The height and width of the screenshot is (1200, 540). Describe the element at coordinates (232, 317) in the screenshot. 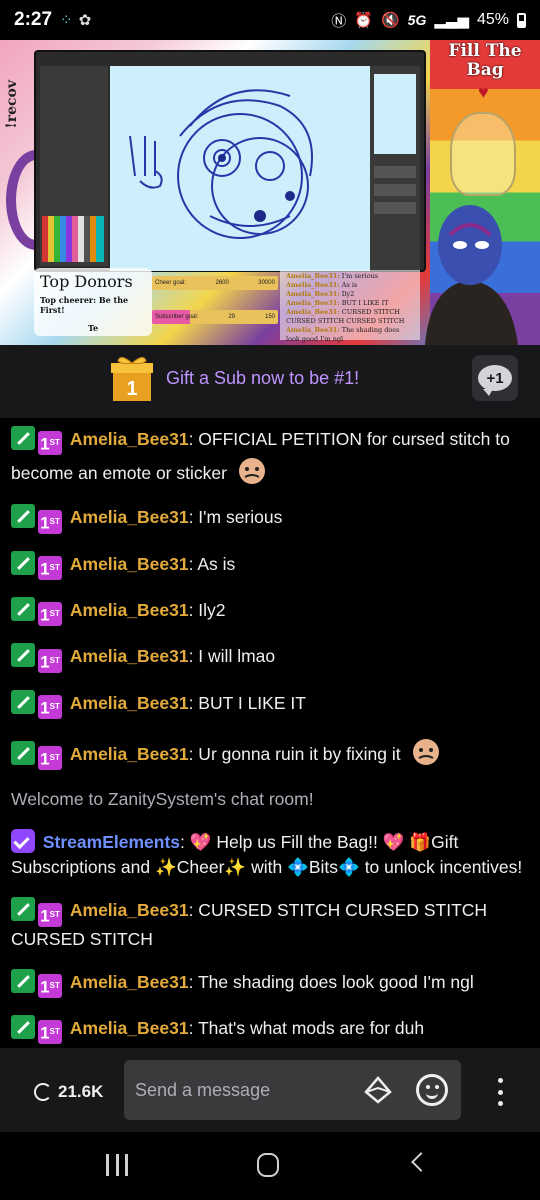

I see `goal-current: 29` at that location.